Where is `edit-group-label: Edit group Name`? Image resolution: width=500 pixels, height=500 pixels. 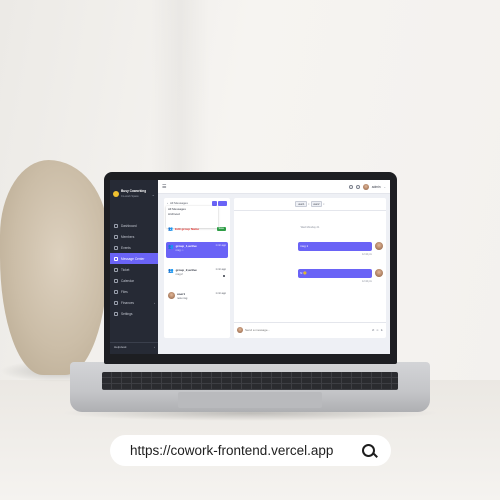 edit-group-label: Edit group Name is located at coordinates (187, 229).